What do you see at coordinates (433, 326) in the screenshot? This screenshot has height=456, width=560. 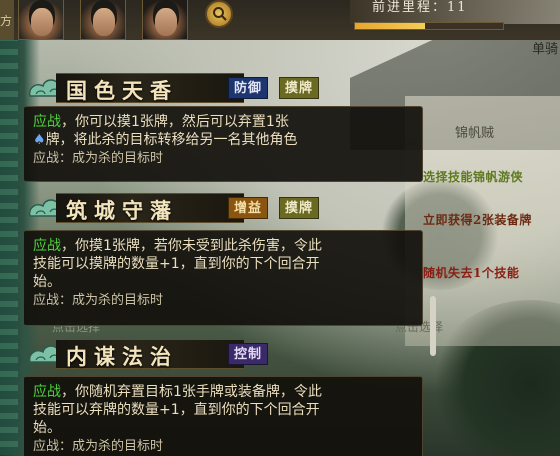 I see `tooltip-scrollbar` at bounding box center [433, 326].